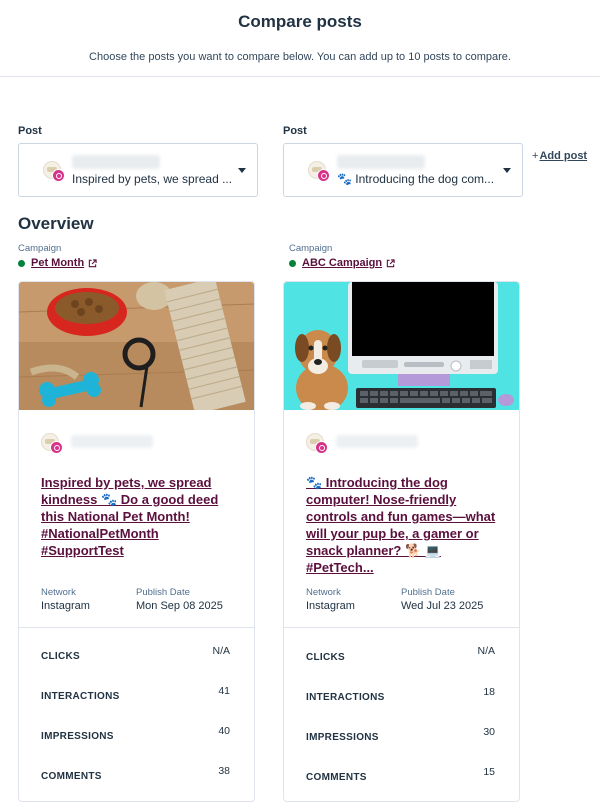  I want to click on metric-impressions-value: 40, so click(224, 731).